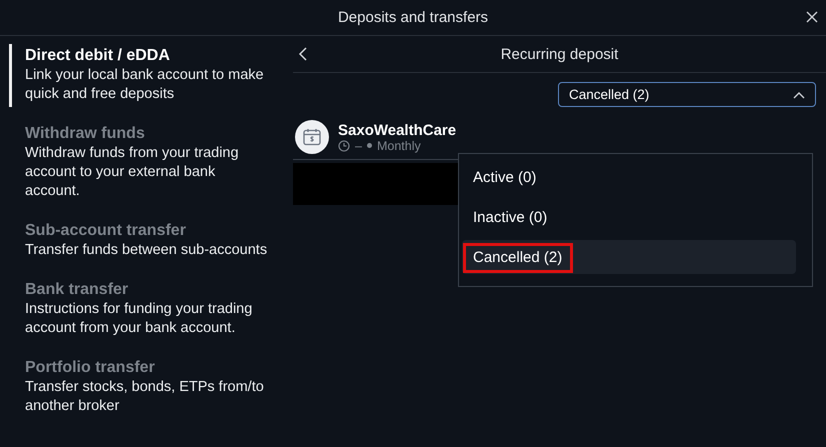 This screenshot has width=826, height=447. What do you see at coordinates (369, 145) in the screenshot?
I see `dot-icon` at bounding box center [369, 145].